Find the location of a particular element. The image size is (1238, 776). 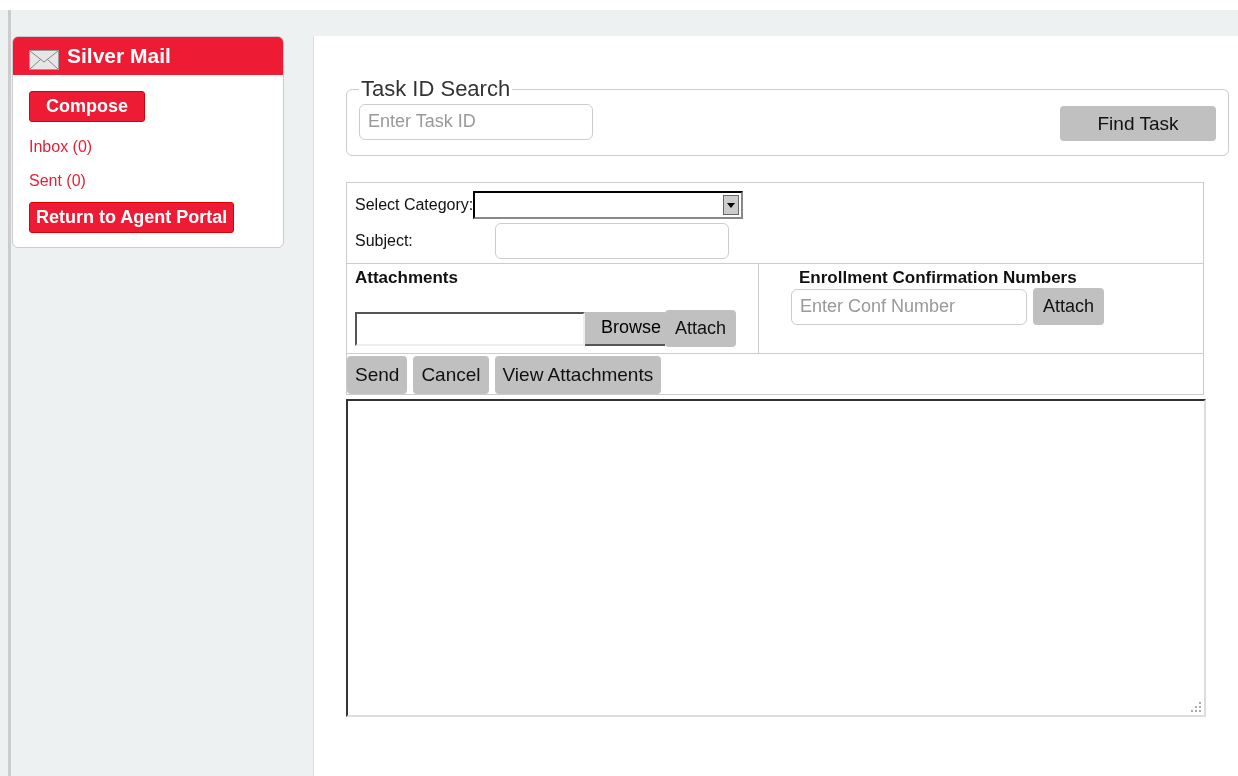

action-button: Send is located at coordinates (377, 375).